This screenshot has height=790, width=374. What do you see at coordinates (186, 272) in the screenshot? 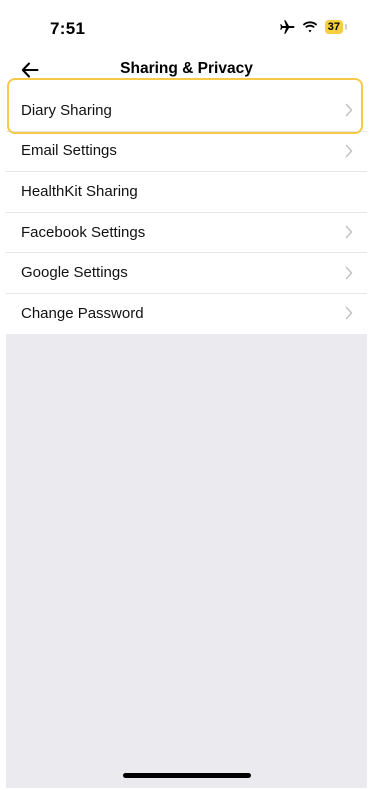
I see `settings-item-google-settings: Google Settings` at bounding box center [186, 272].